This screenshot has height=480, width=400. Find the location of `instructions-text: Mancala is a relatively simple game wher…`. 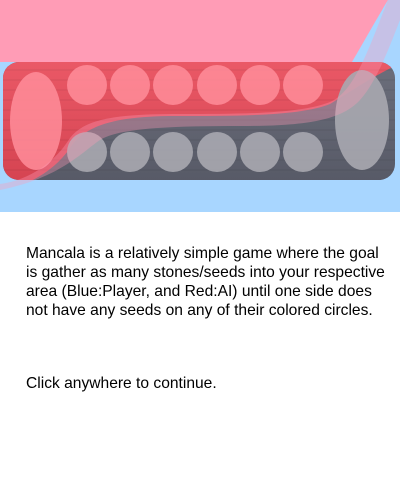

instructions-text: Mancala is a relatively simple game wher… is located at coordinates (205, 282).